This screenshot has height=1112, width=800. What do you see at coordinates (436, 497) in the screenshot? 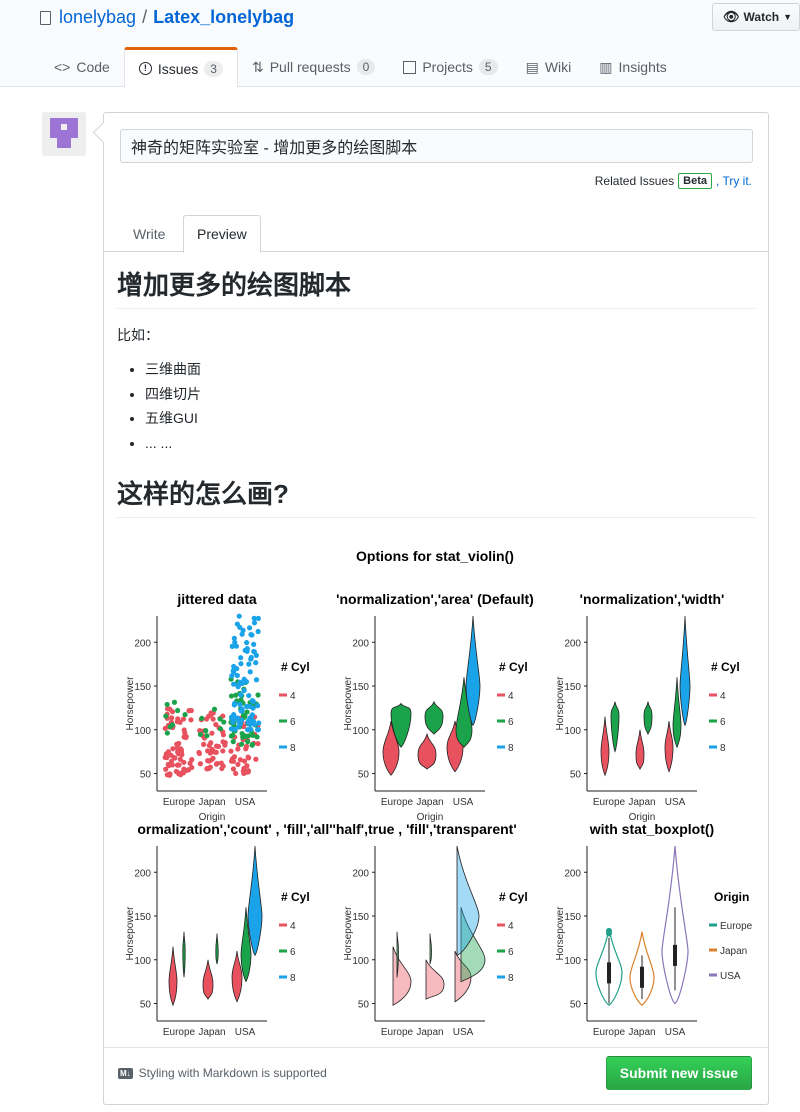
I see `preview-heading-2: 这样的怎么画?` at bounding box center [436, 497].